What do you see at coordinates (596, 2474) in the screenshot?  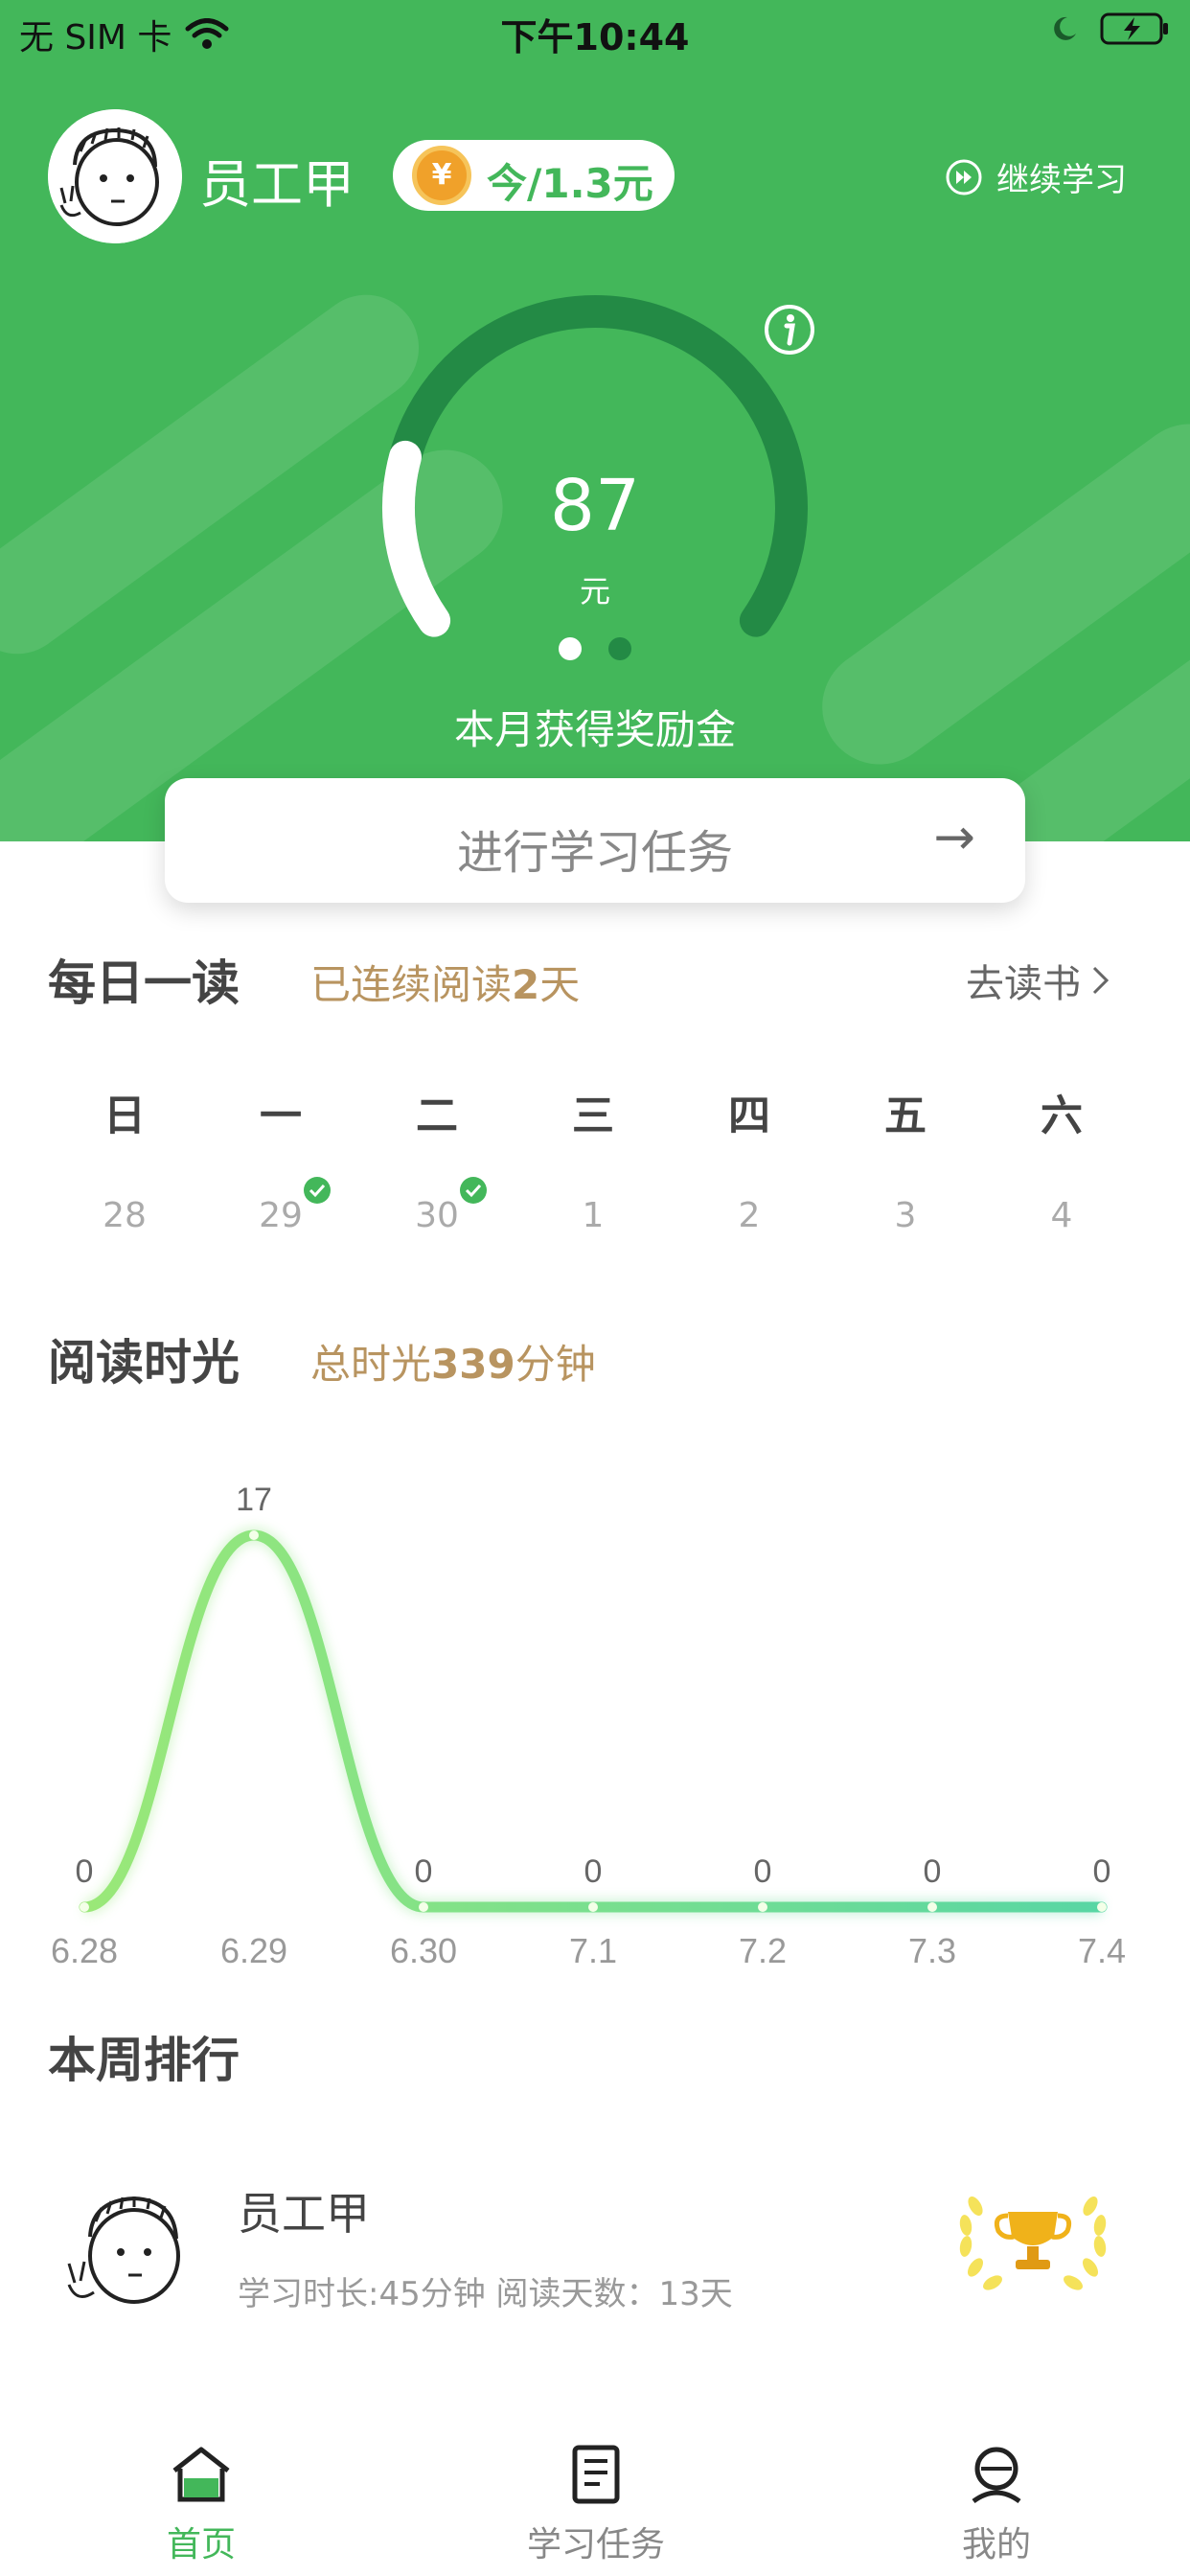 I see `book-icon` at bounding box center [596, 2474].